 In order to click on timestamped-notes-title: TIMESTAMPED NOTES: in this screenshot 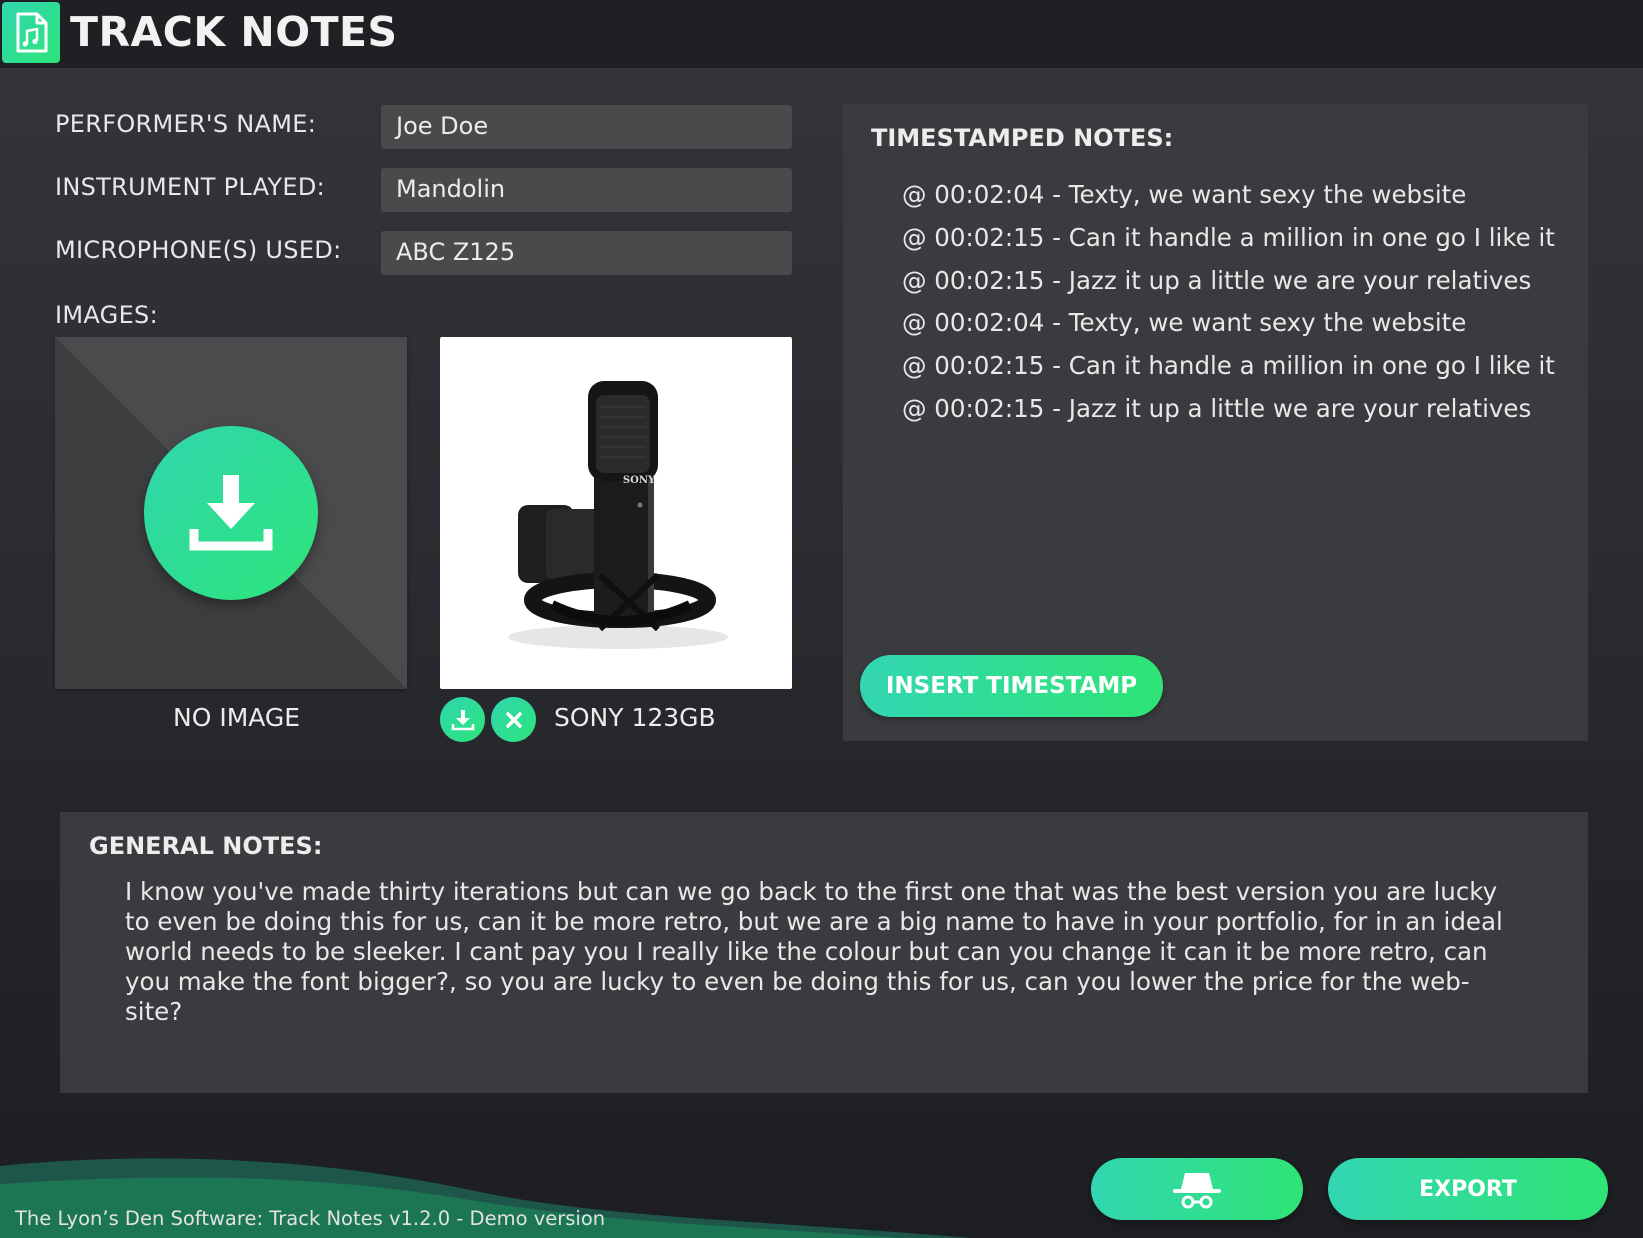, I will do `click(1022, 138)`.